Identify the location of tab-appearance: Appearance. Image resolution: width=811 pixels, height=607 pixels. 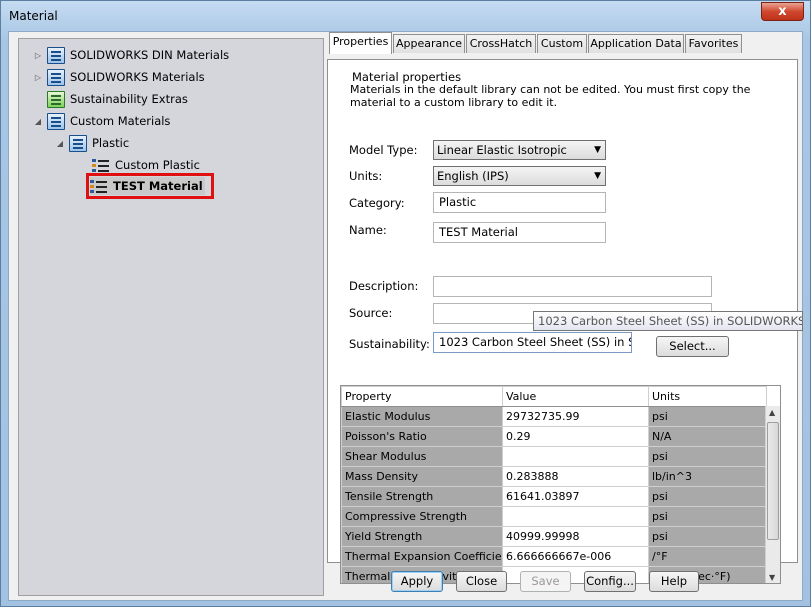
(429, 43).